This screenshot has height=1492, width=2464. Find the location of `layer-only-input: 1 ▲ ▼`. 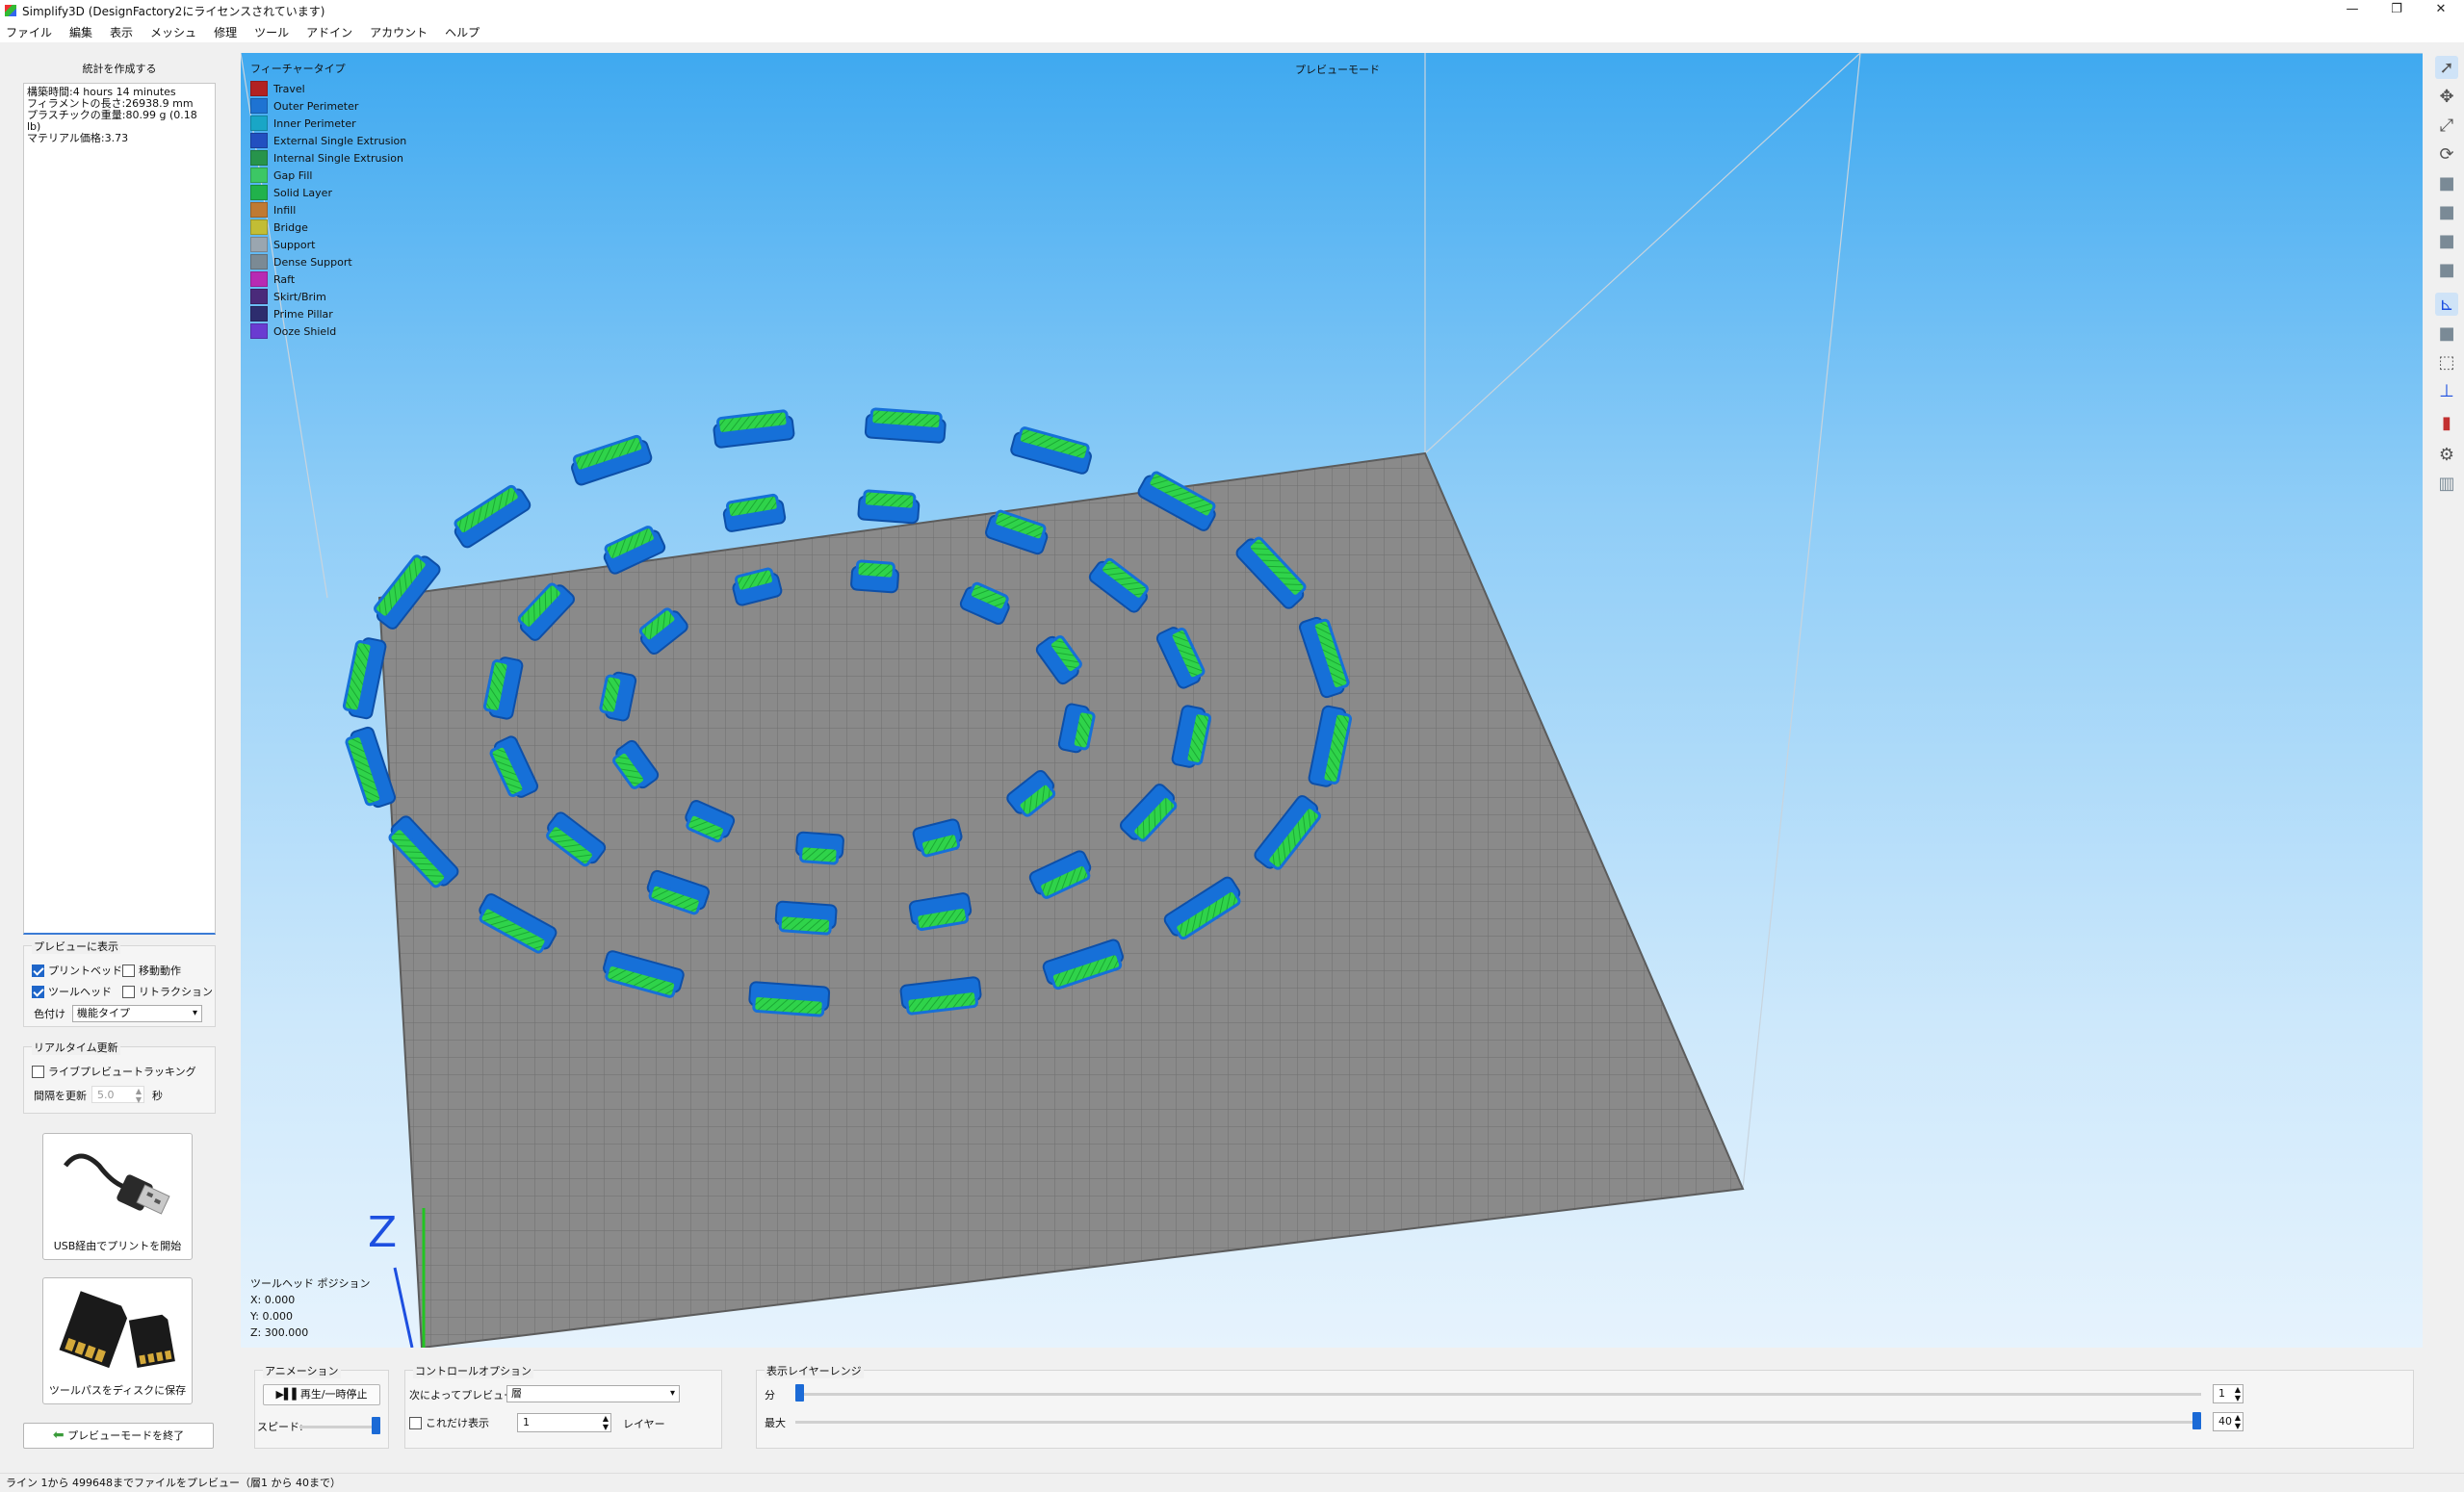

layer-only-input: 1 ▲ ▼ is located at coordinates (564, 1422).